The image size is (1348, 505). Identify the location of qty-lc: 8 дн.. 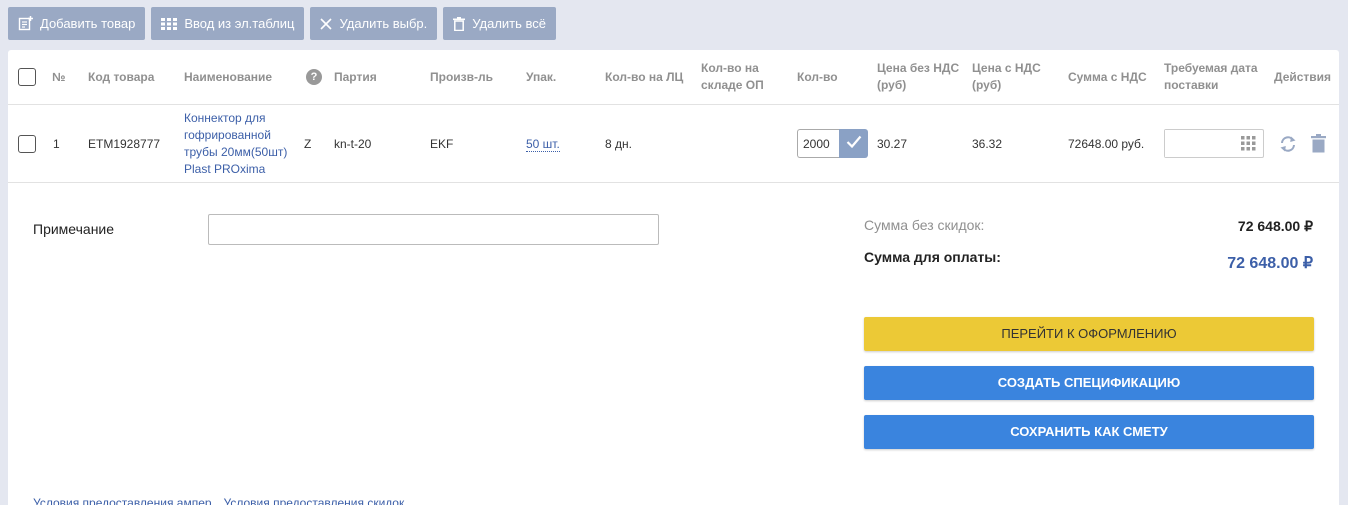
(618, 144).